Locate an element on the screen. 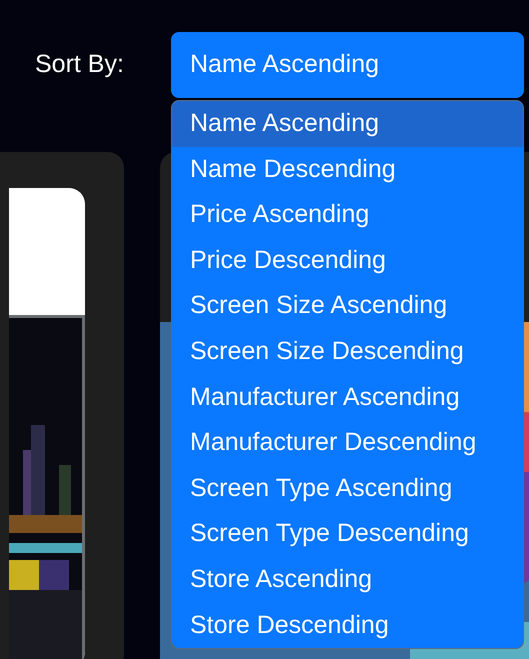  dropdown-option: Screen Type Descending is located at coordinates (347, 534).